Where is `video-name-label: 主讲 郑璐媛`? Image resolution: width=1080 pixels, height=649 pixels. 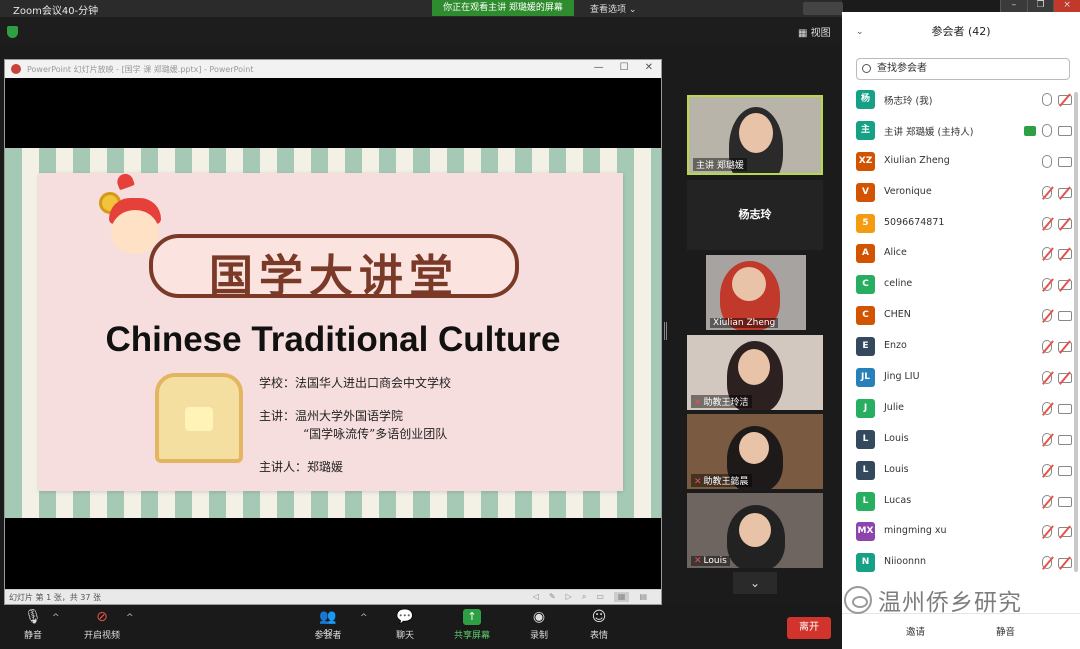
video-name-label: 主讲 郑璐媛 is located at coordinates (720, 164).